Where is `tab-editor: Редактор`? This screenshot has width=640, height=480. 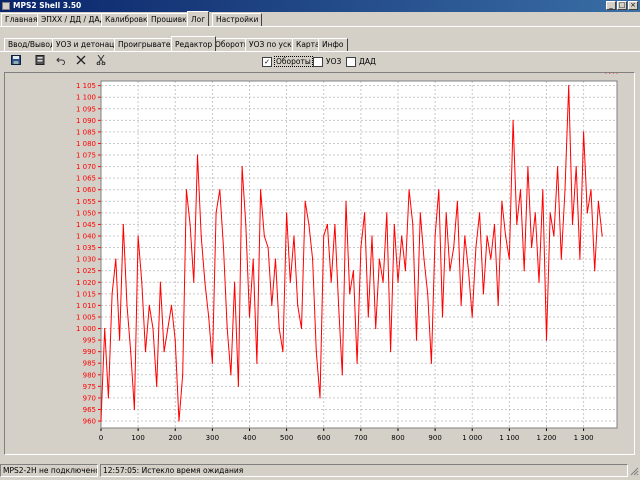 tab-editor: Редактор is located at coordinates (194, 43).